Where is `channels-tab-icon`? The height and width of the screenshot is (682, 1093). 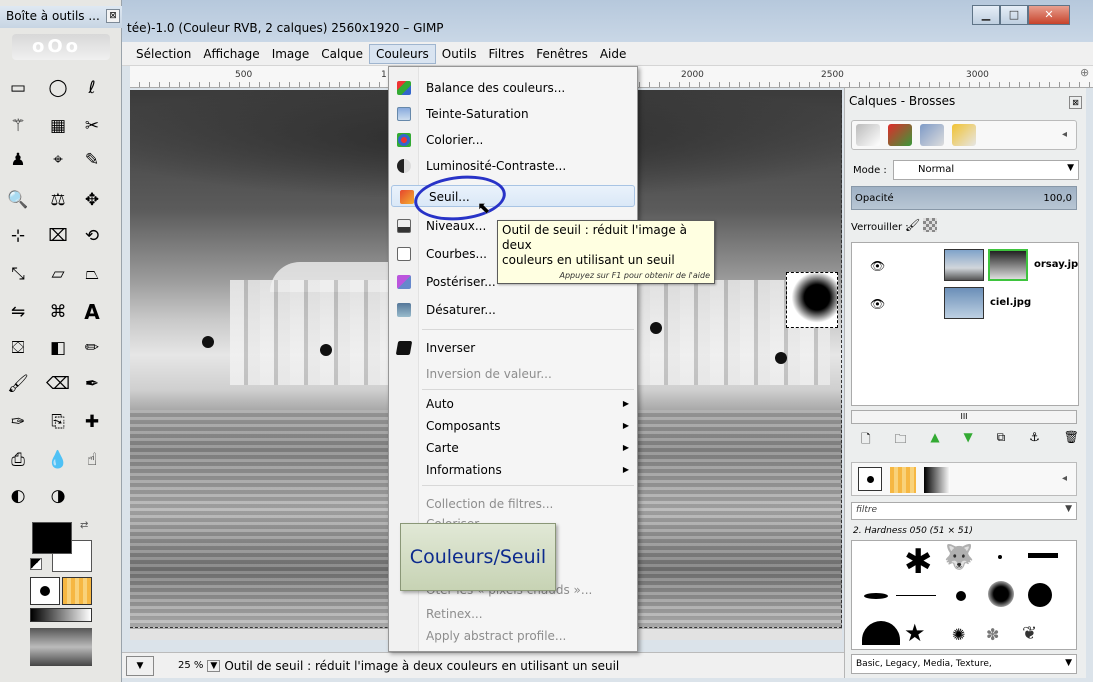
channels-tab-icon is located at coordinates (900, 135).